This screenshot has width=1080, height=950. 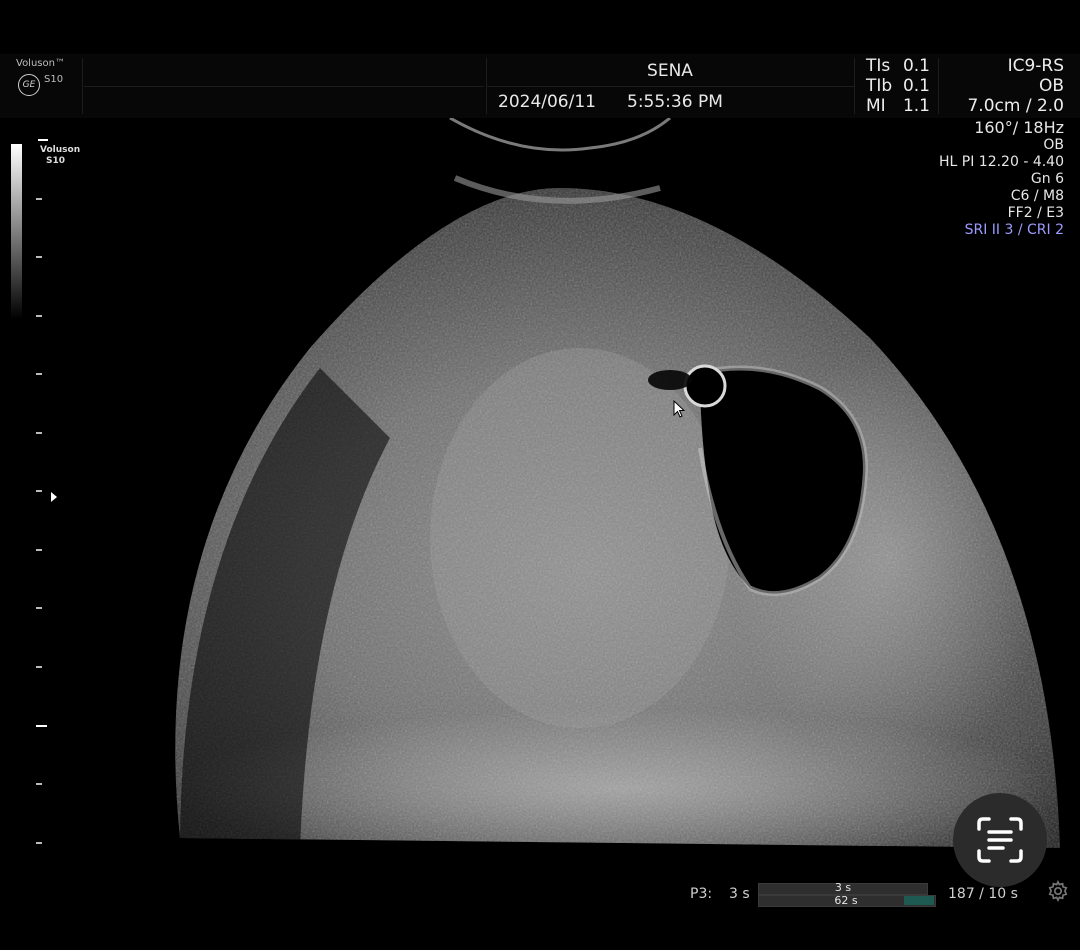 What do you see at coordinates (40, 63) in the screenshot?
I see `brand-label: Voluson™` at bounding box center [40, 63].